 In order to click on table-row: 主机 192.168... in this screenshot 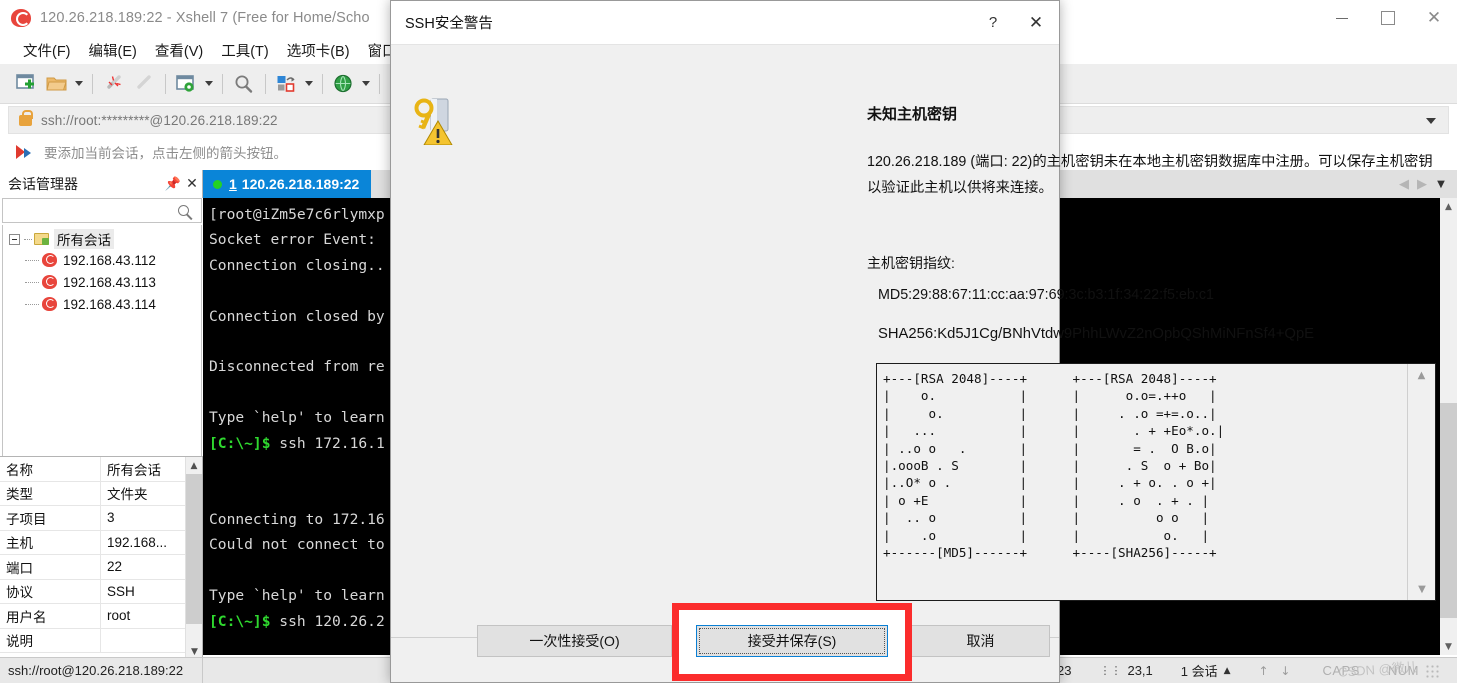, I will do `click(101, 542)`.